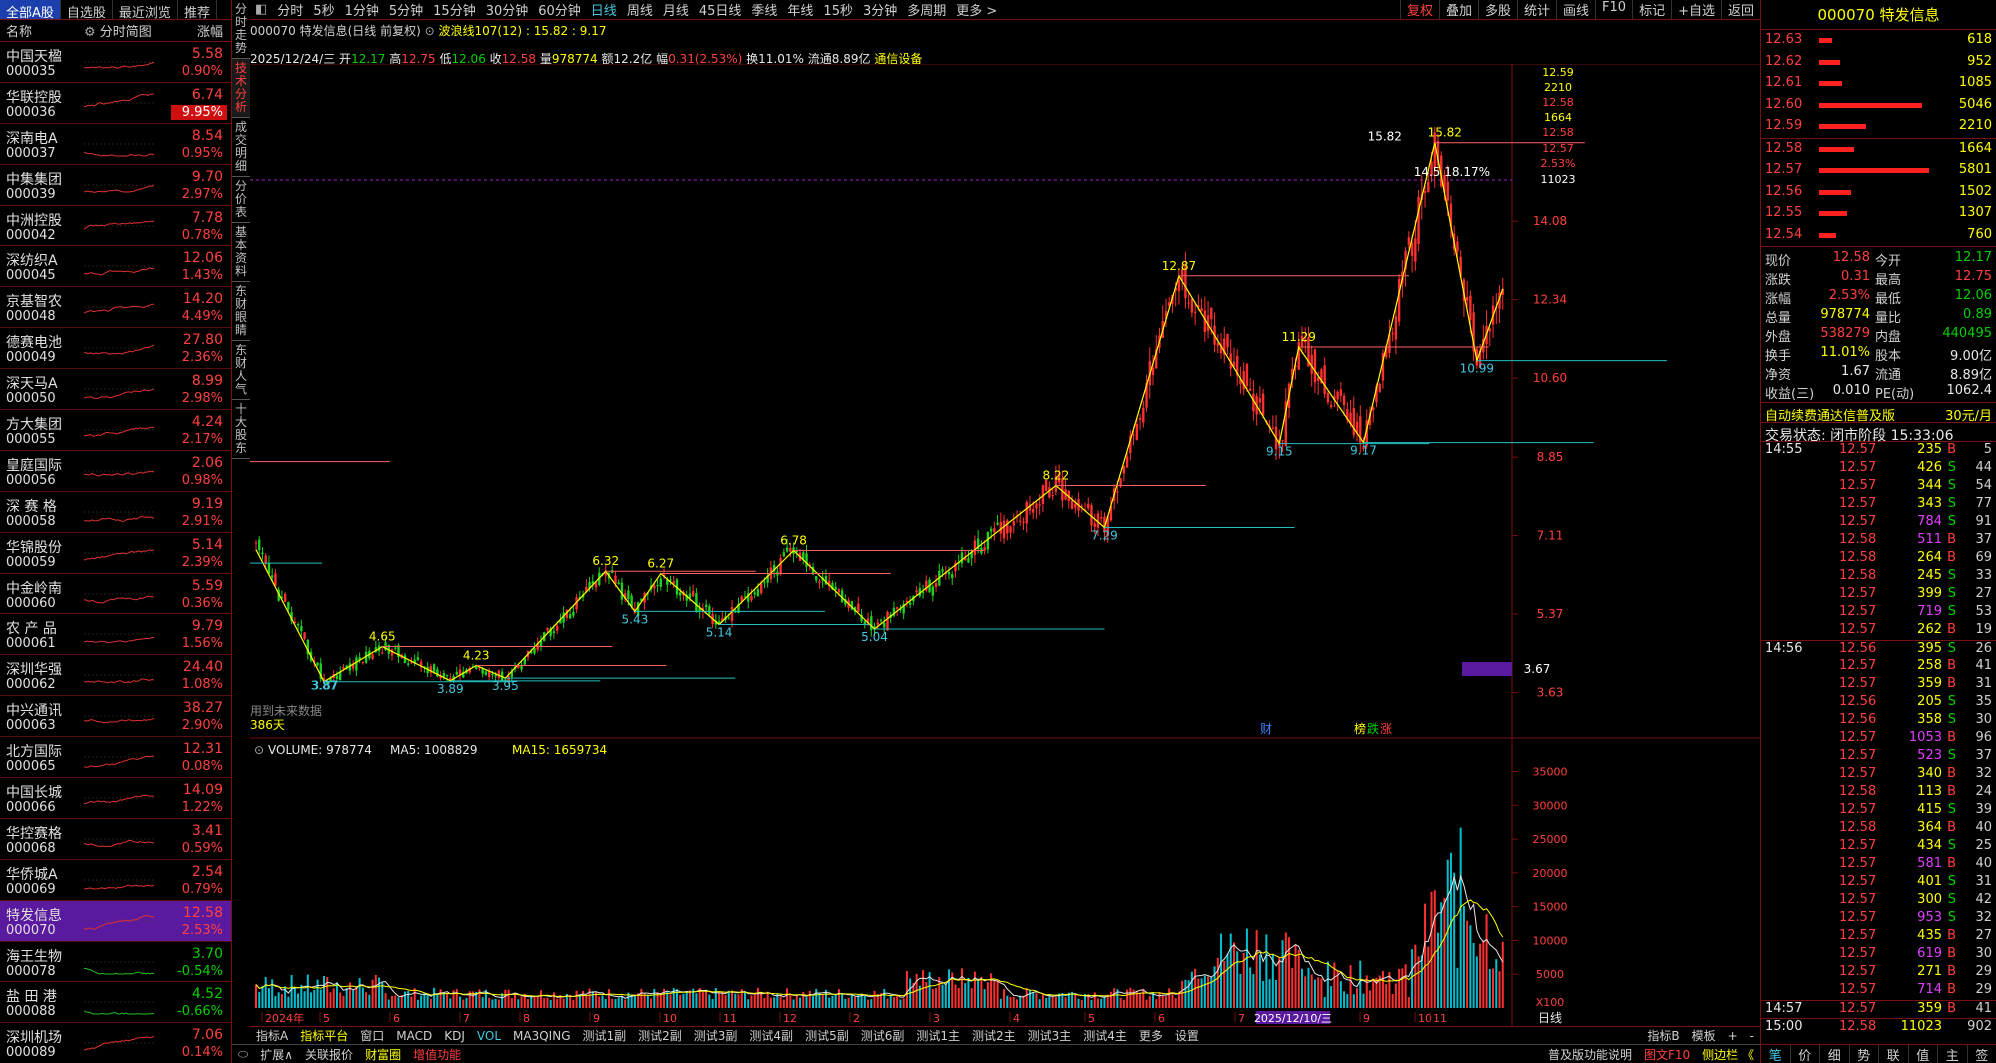  Describe the element at coordinates (406, 9) in the screenshot. I see `period-3: 5分钟` at that location.